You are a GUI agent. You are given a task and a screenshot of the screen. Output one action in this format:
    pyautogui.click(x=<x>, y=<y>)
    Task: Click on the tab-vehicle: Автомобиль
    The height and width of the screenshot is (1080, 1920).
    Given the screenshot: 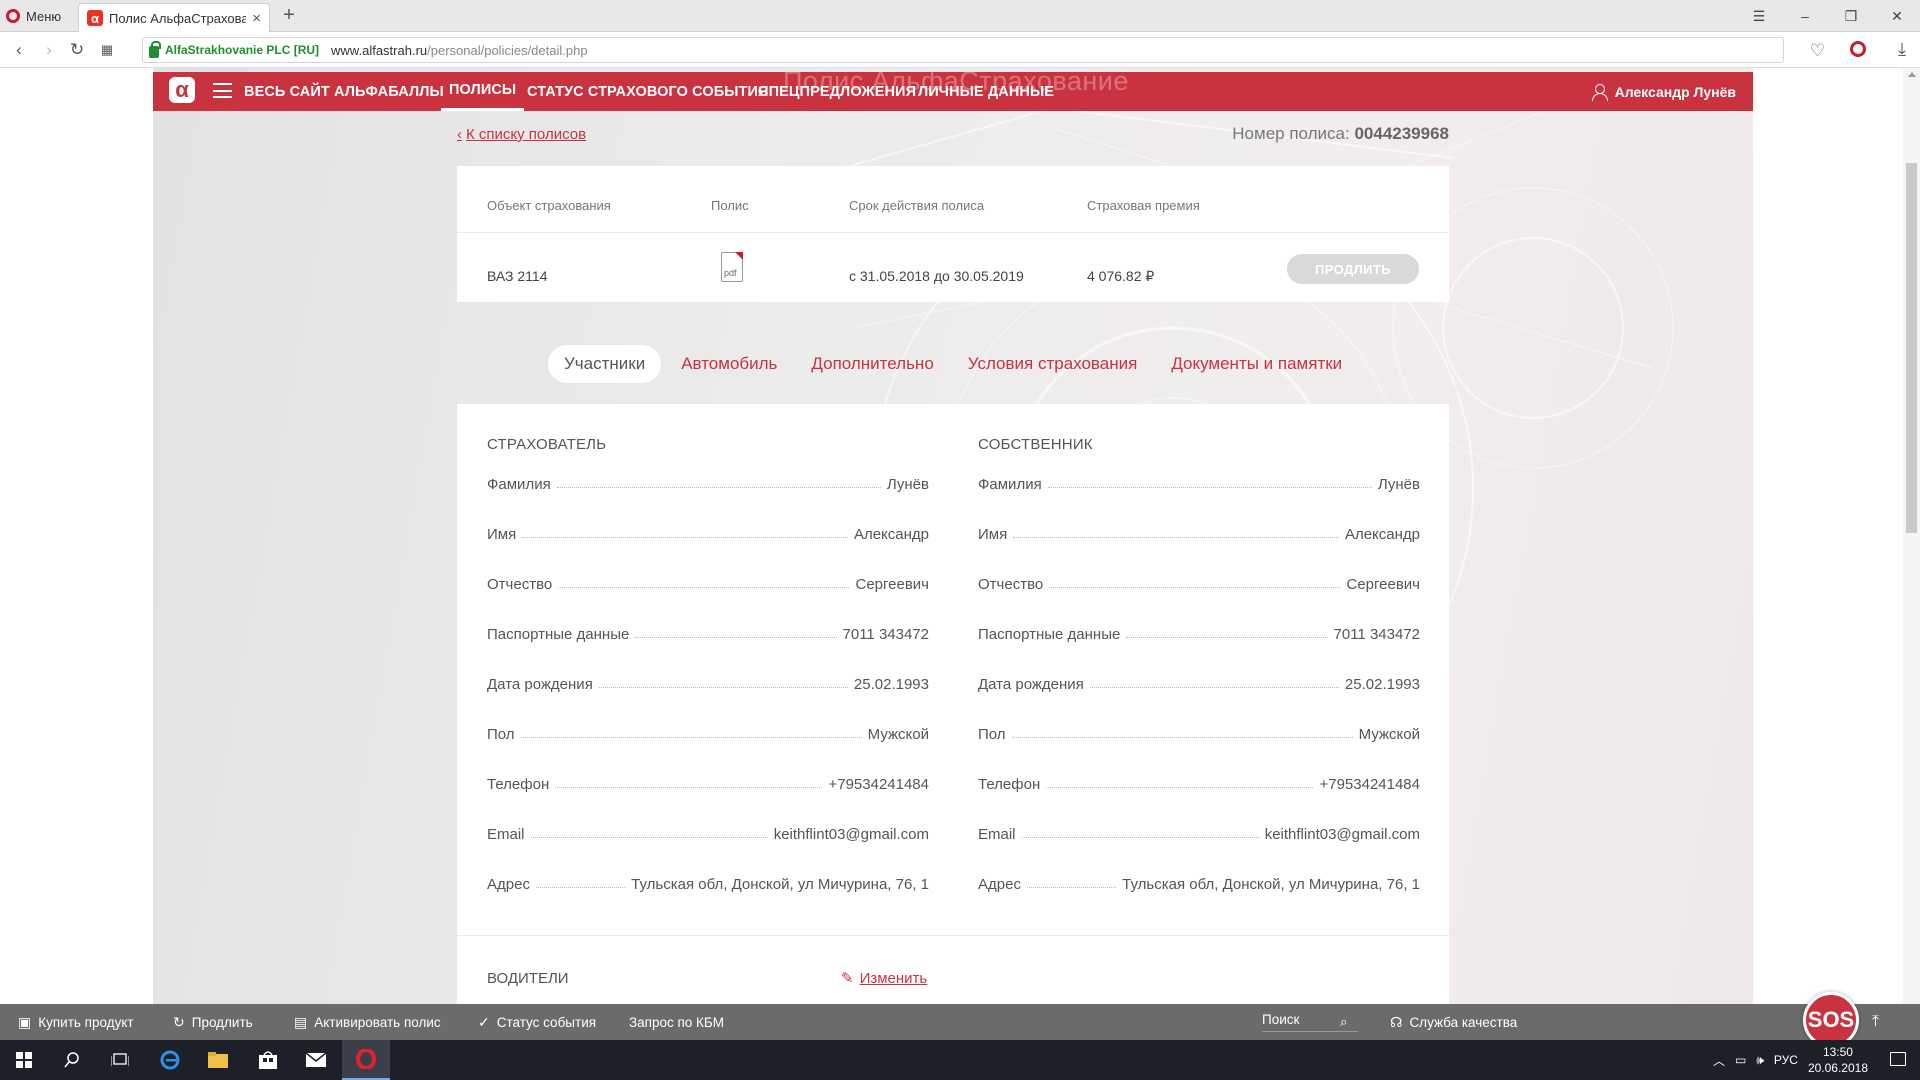 What is the action you would take?
    pyautogui.click(x=729, y=364)
    